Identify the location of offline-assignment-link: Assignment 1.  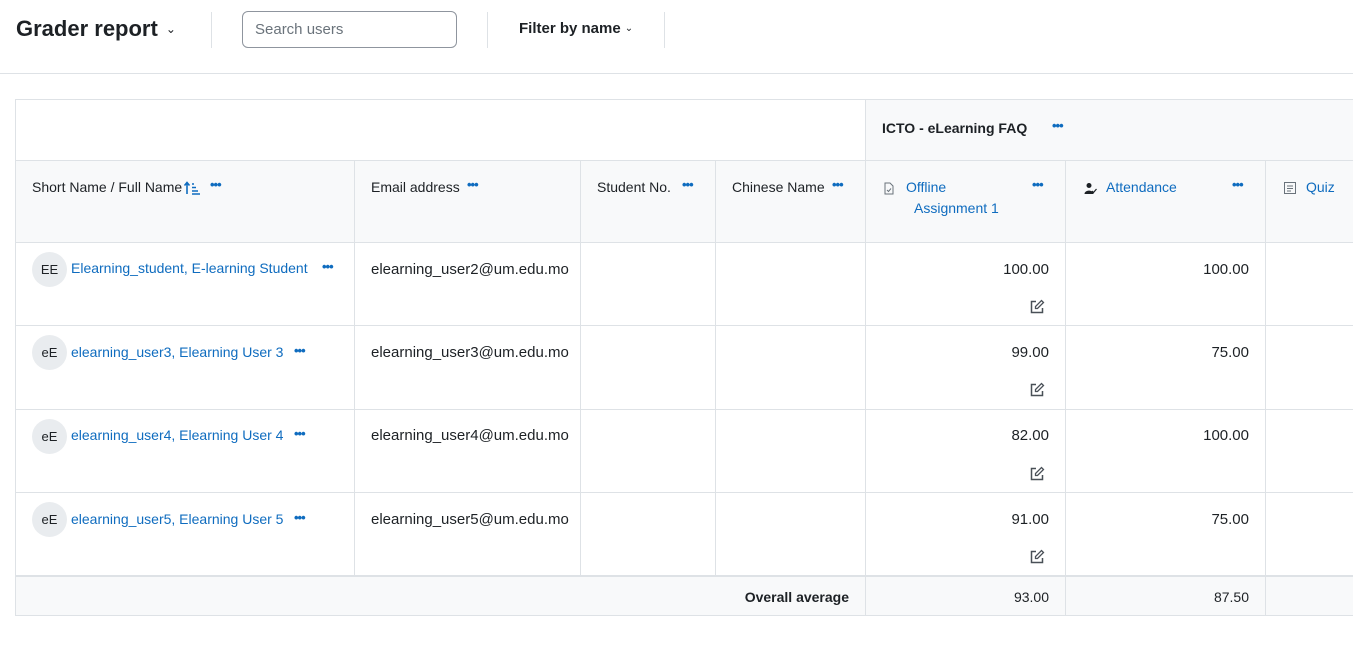
(956, 208).